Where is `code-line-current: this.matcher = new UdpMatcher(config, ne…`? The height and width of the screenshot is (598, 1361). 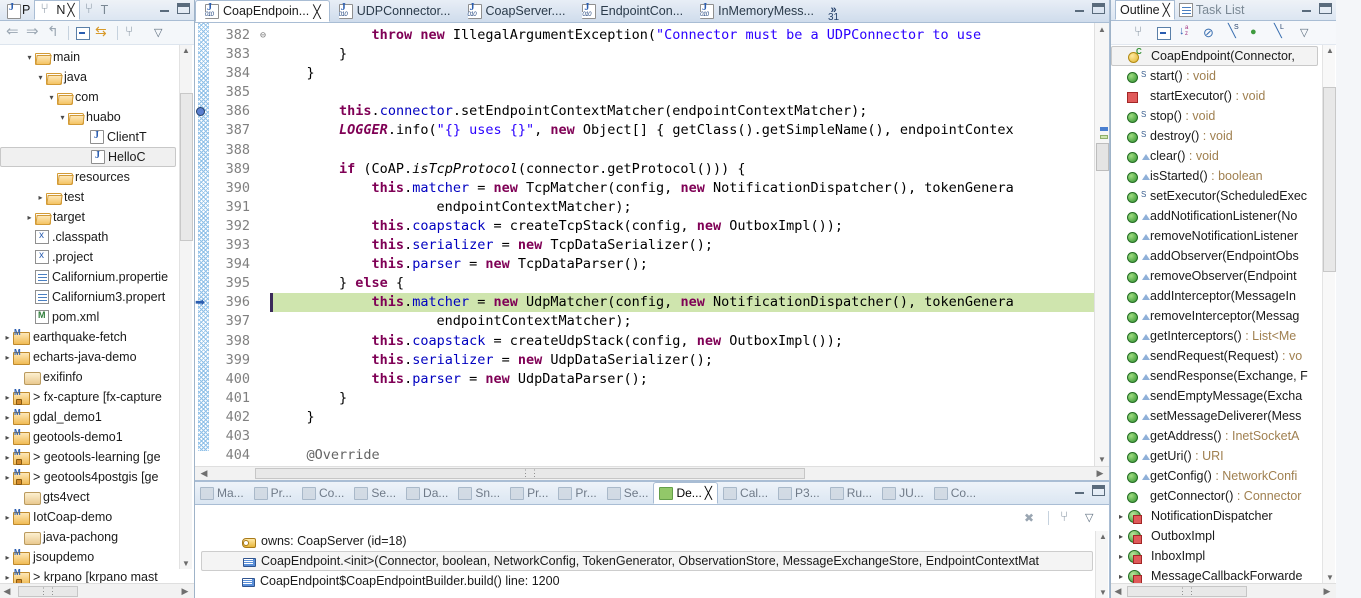 code-line-current: this.matcher = new UdpMatcher(config, ne… is located at coordinates (689, 303).